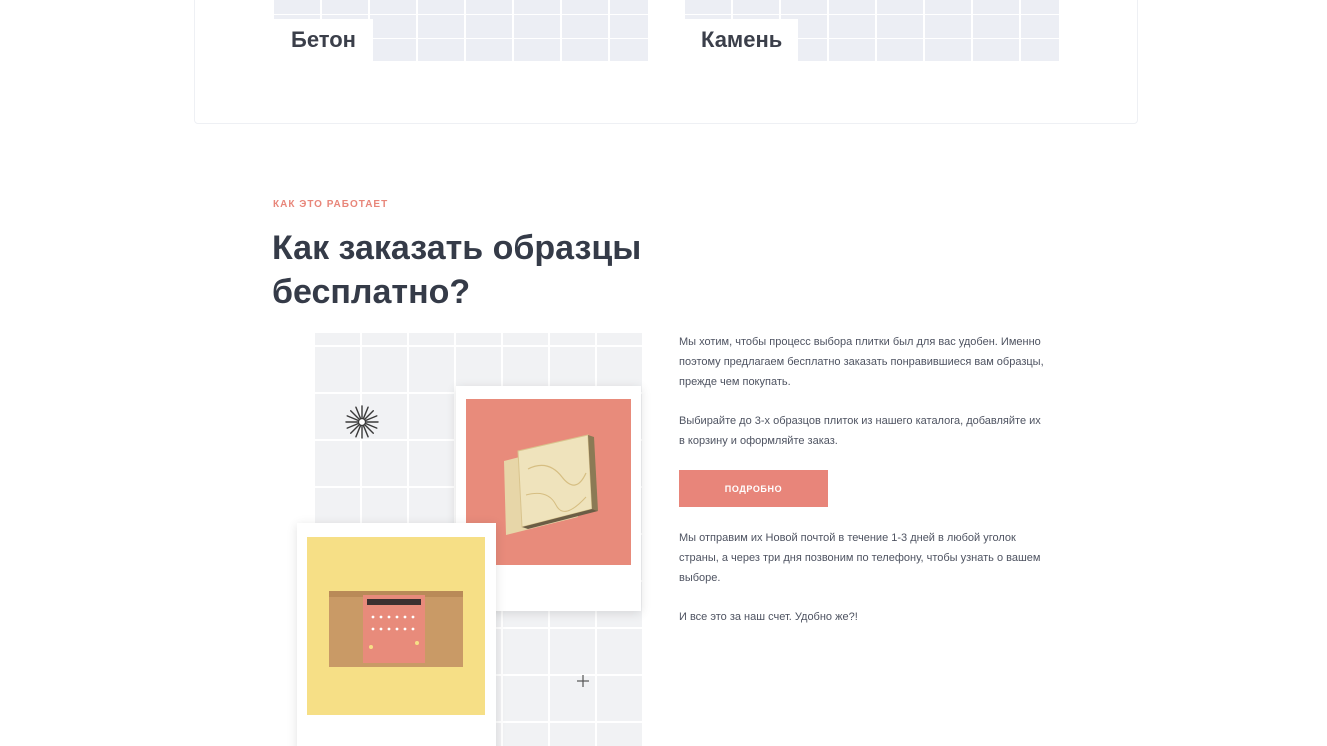  I want to click on free-paragraph: И все это за наш счет. Удобно же?!, so click(768, 617).